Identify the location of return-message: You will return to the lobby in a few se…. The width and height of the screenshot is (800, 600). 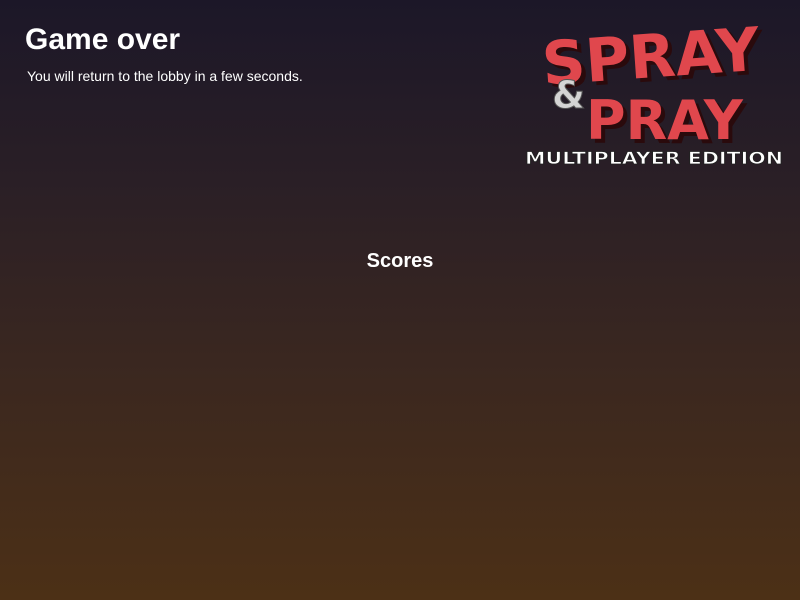
(165, 76).